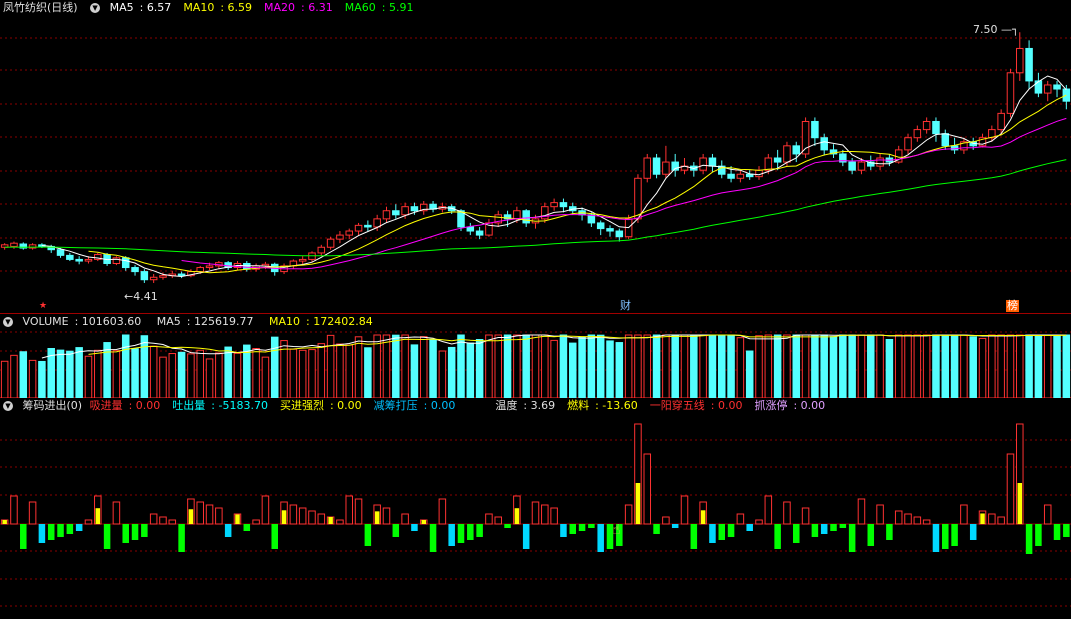 Image resolution: width=1071 pixels, height=619 pixels. Describe the element at coordinates (414, 405) in the screenshot. I see `indicator-item: 减筹打压: 0.00` at that location.